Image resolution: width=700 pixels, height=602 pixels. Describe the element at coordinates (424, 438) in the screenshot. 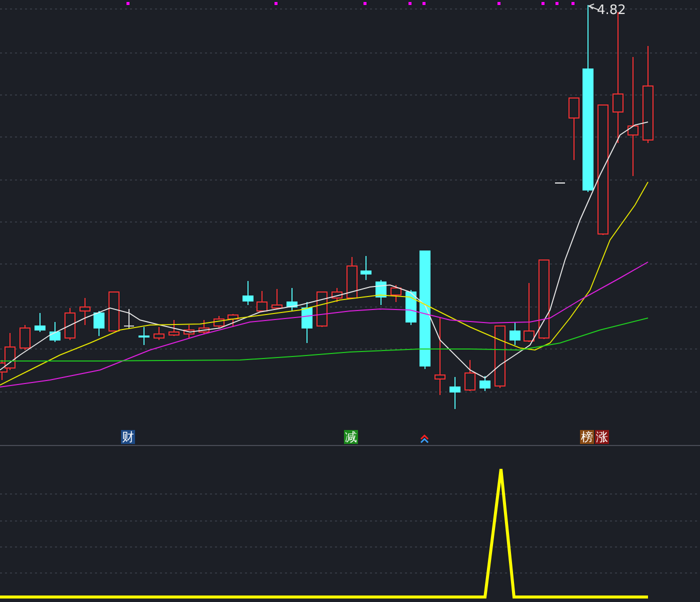

I see `chevron-up-icon` at that location.